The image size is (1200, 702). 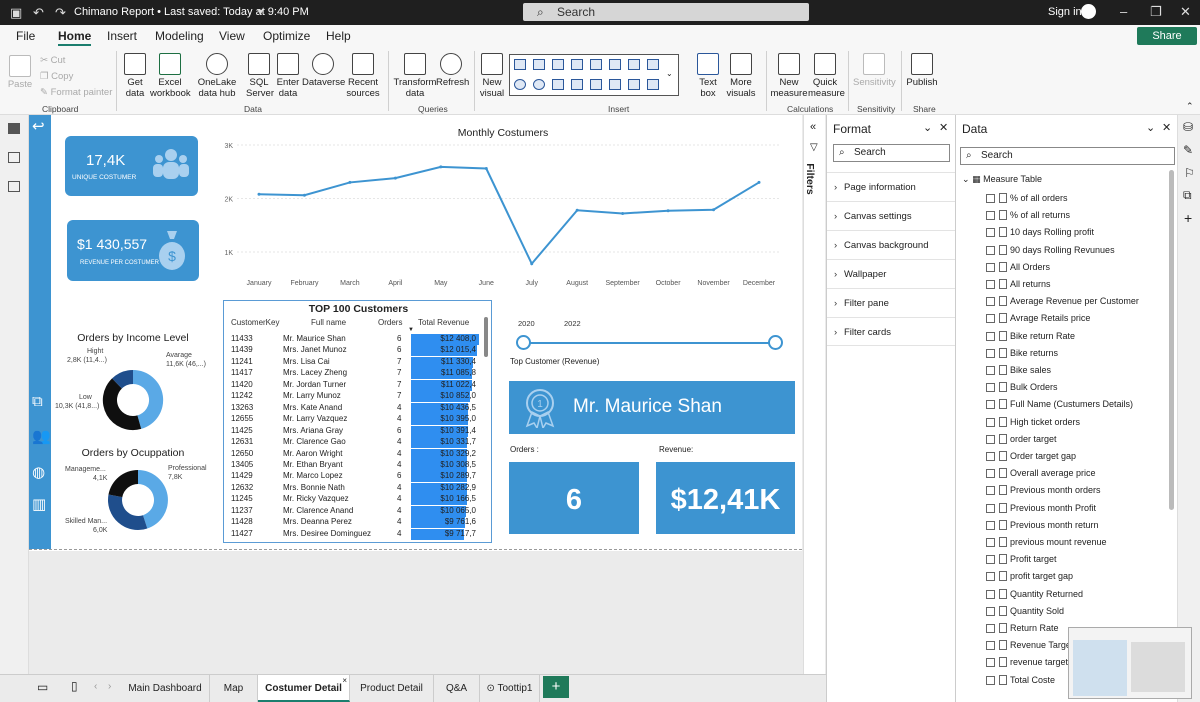 I want to click on table-row: 13405 Mr. Ethan Bryant 4 $10 308,5, so click(x=354, y=465).